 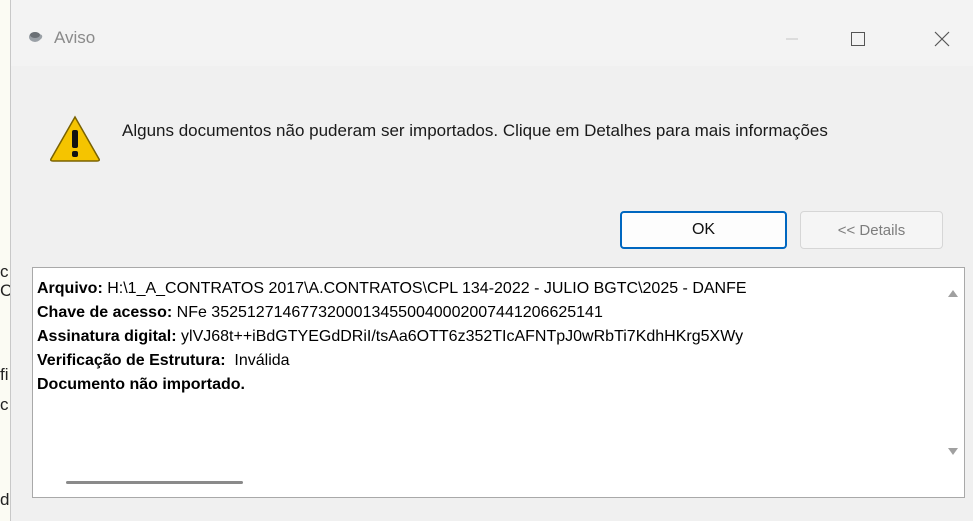 I want to click on java-cup-icon, so click(x=36, y=37).